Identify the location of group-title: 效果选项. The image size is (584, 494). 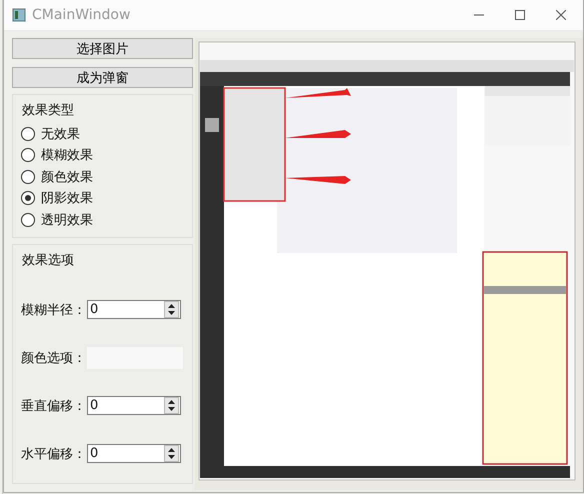
(48, 260).